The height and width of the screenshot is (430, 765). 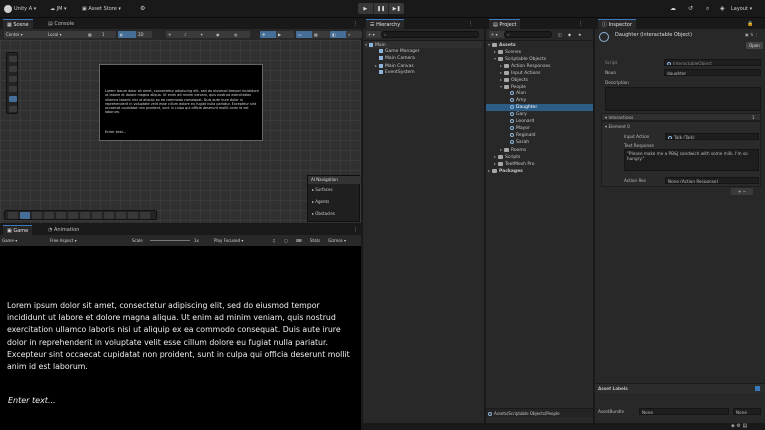 I want to click on cloud-menu-button: ☁ JM ▾, so click(x=58, y=9).